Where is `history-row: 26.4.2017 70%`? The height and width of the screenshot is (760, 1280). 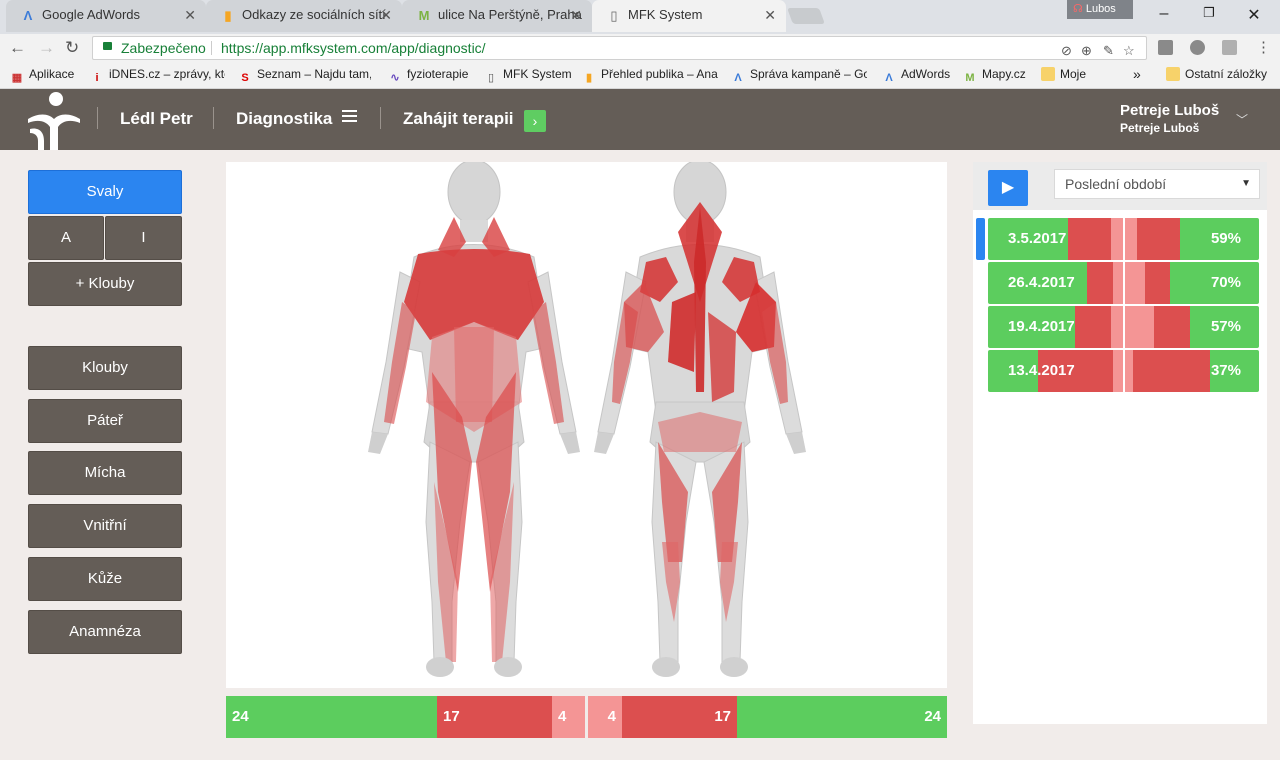 history-row: 26.4.2017 70% is located at coordinates (1123, 283).